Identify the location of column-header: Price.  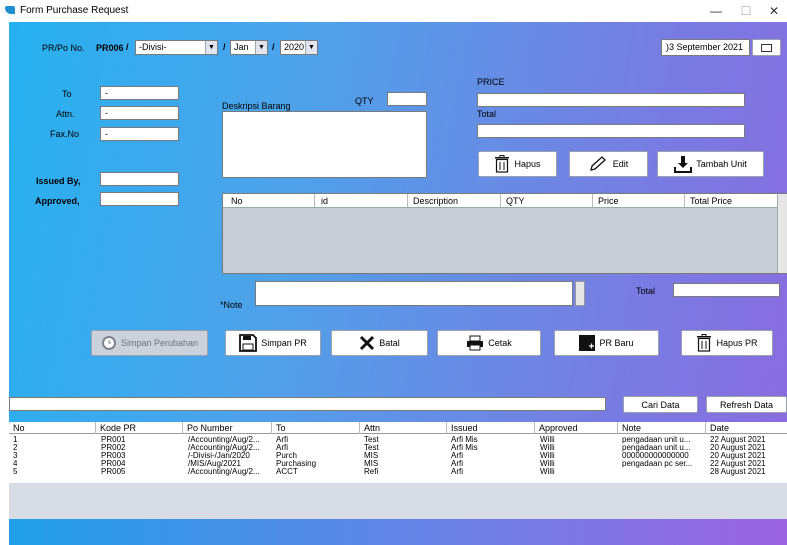
(608, 201).